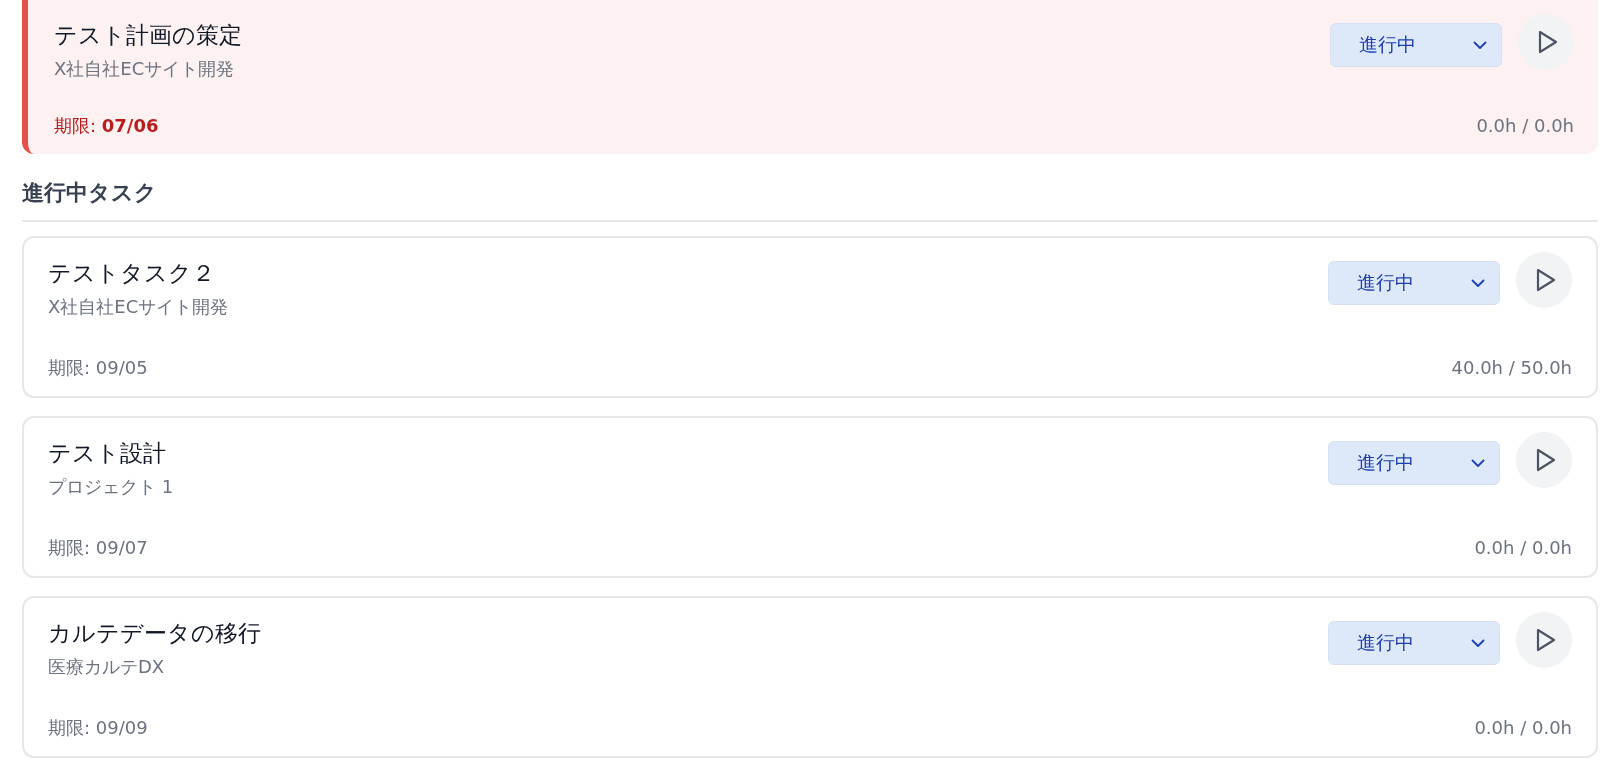 The image size is (1618, 766). What do you see at coordinates (810, 200) in the screenshot?
I see `section-heading: 進行中タスク` at bounding box center [810, 200].